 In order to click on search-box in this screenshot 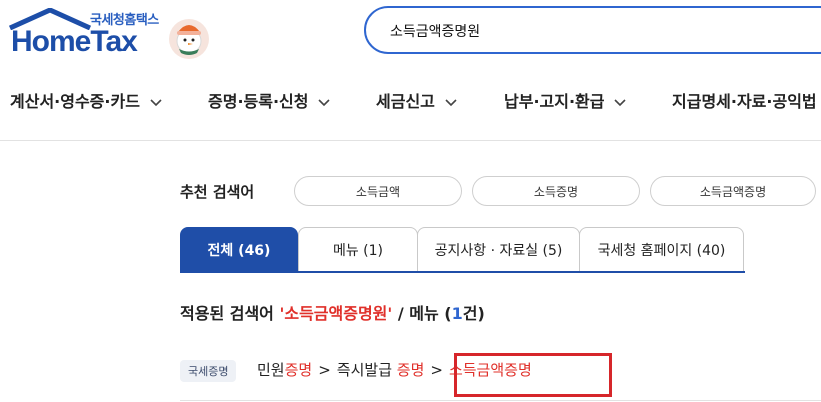, I will do `click(592, 30)`.